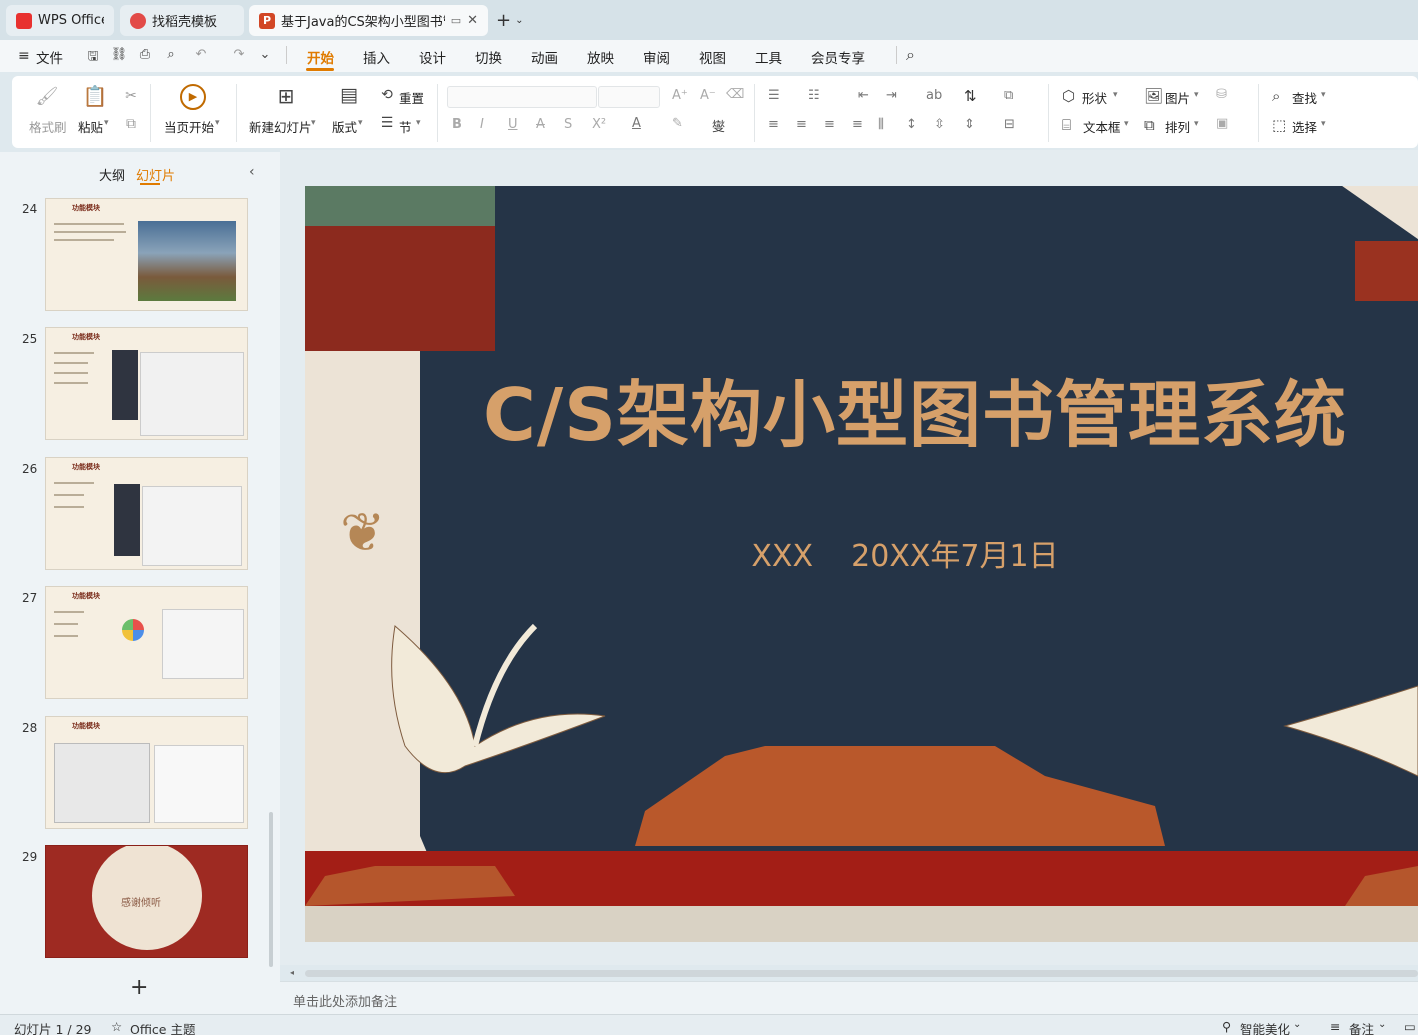  I want to click on convert-smartart-icon: ⧉, so click(1008, 95).